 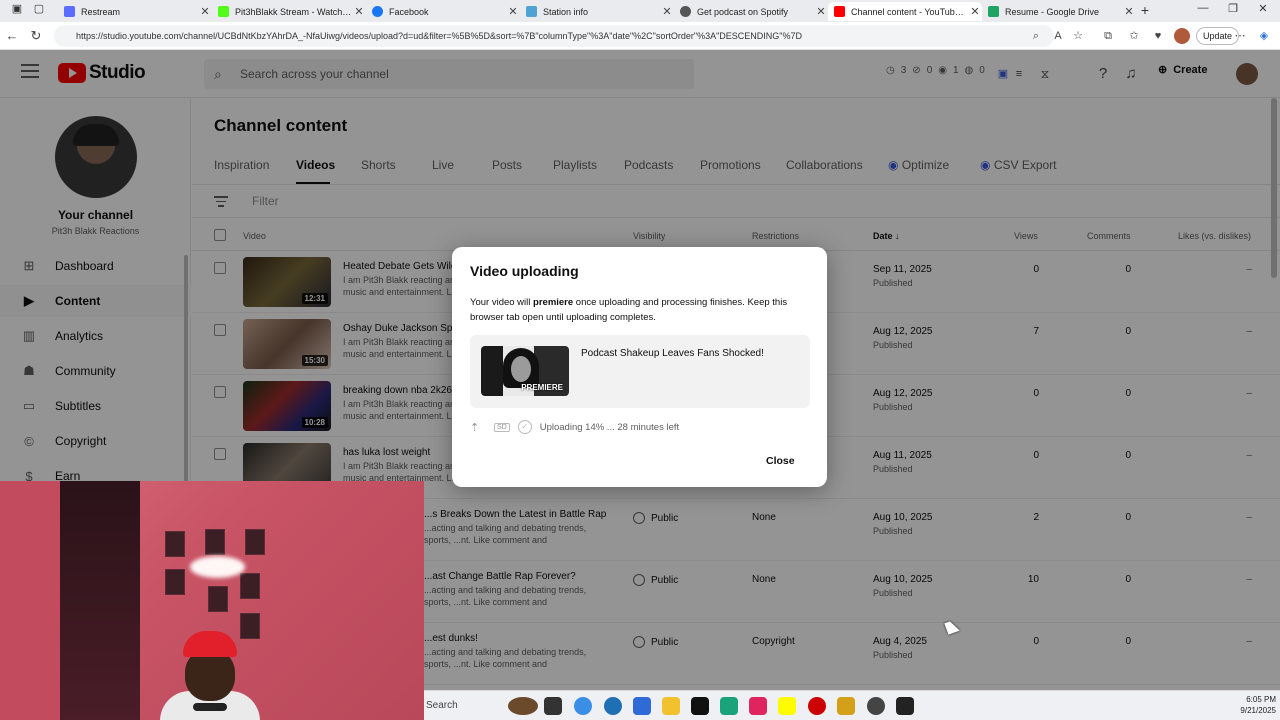 What do you see at coordinates (1203, 8) in the screenshot?
I see `minimize-icon: —` at bounding box center [1203, 8].